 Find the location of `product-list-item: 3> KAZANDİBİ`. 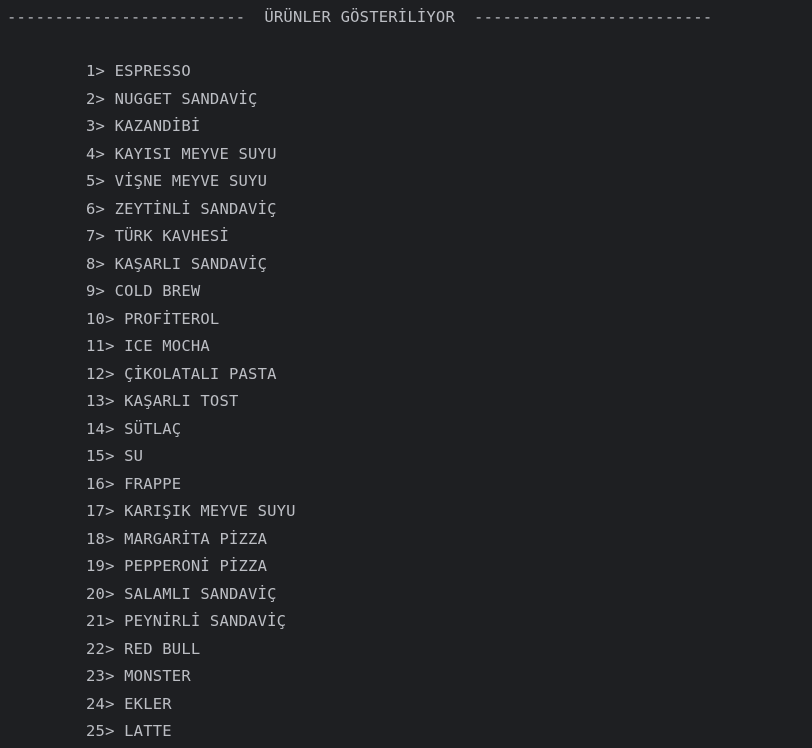

product-list-item: 3> KAZANDİBİ is located at coordinates (143, 126).